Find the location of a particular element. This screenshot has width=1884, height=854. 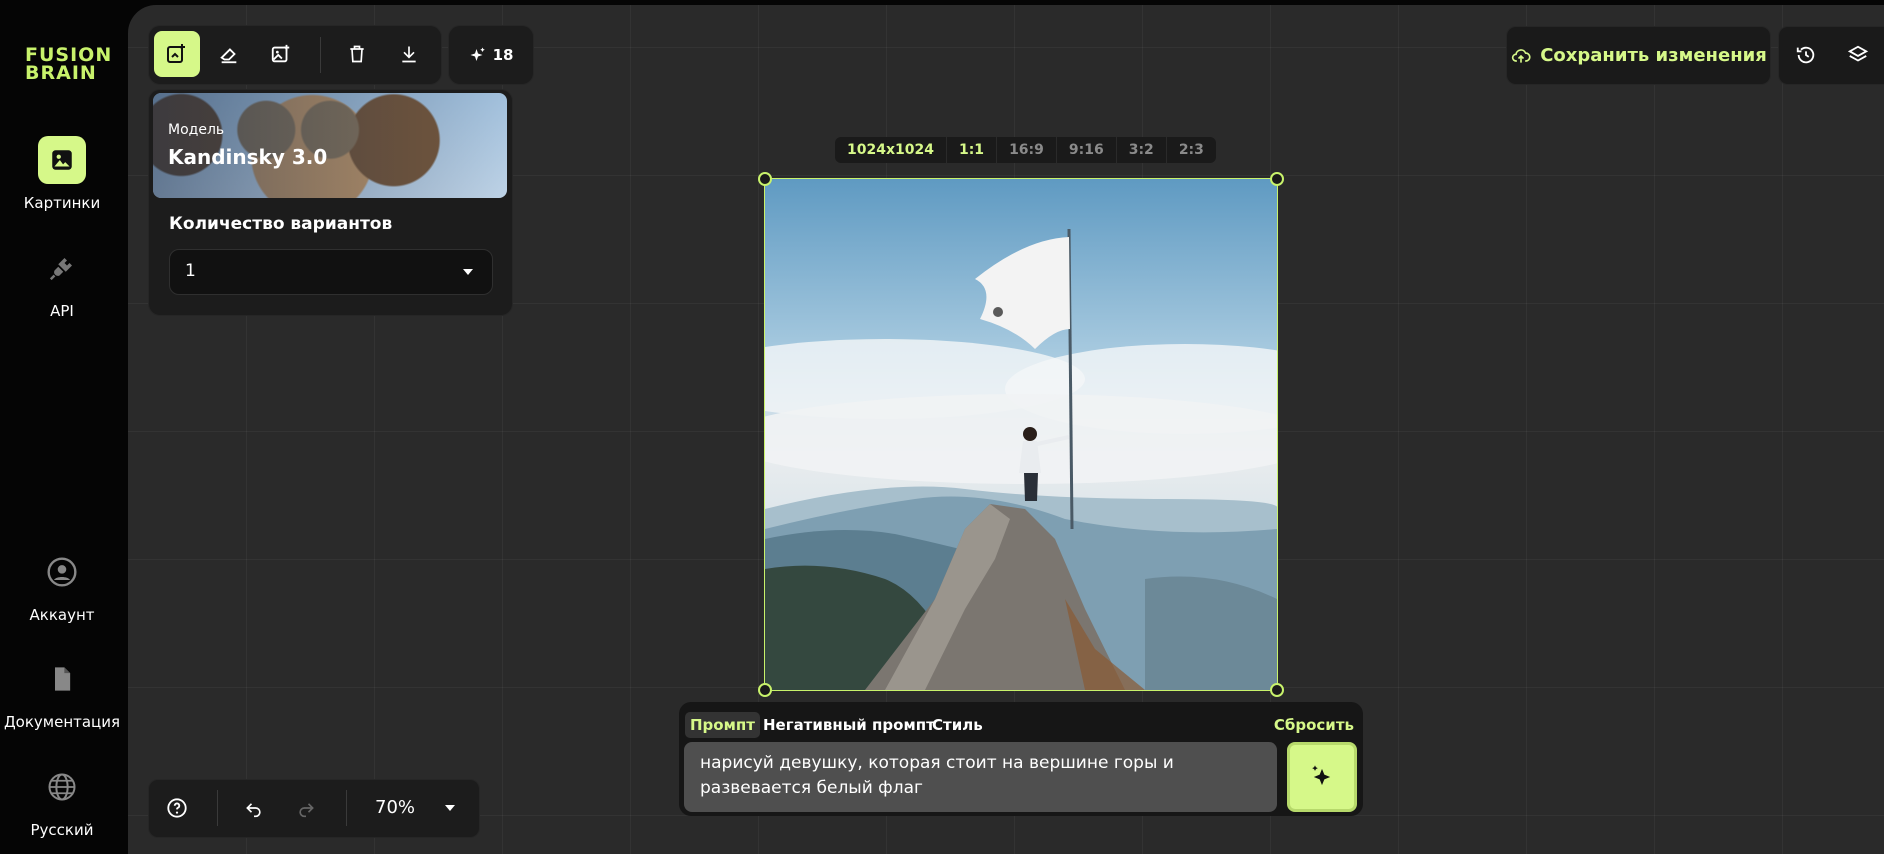

image-edit-button is located at coordinates (281, 54).